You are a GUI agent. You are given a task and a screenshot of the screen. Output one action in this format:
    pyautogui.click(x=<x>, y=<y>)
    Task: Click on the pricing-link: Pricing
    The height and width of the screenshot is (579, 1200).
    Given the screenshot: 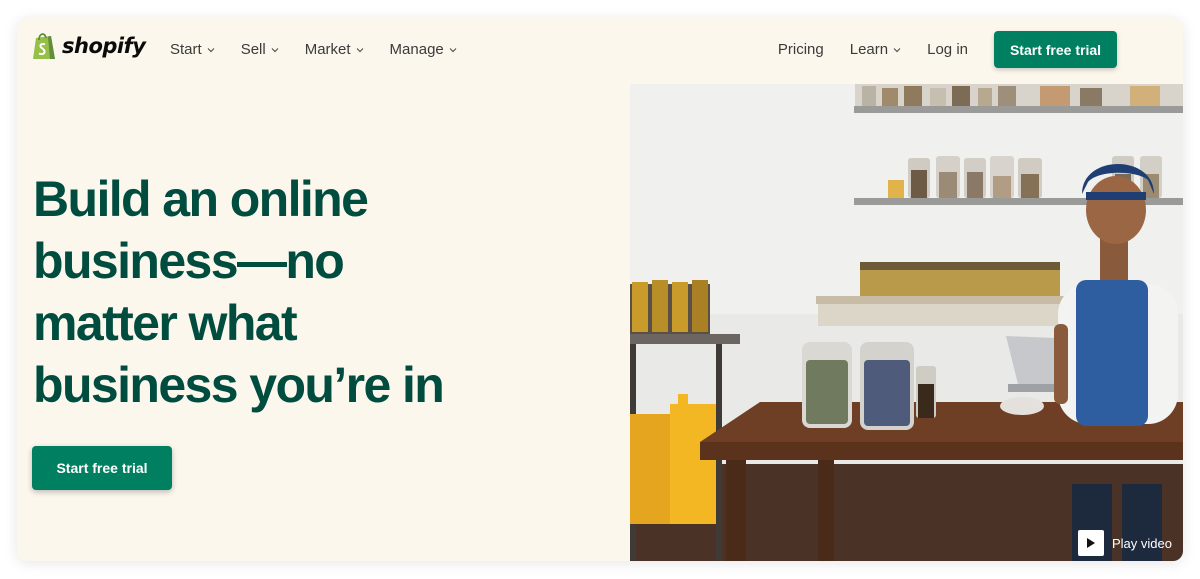 What is the action you would take?
    pyautogui.click(x=801, y=49)
    